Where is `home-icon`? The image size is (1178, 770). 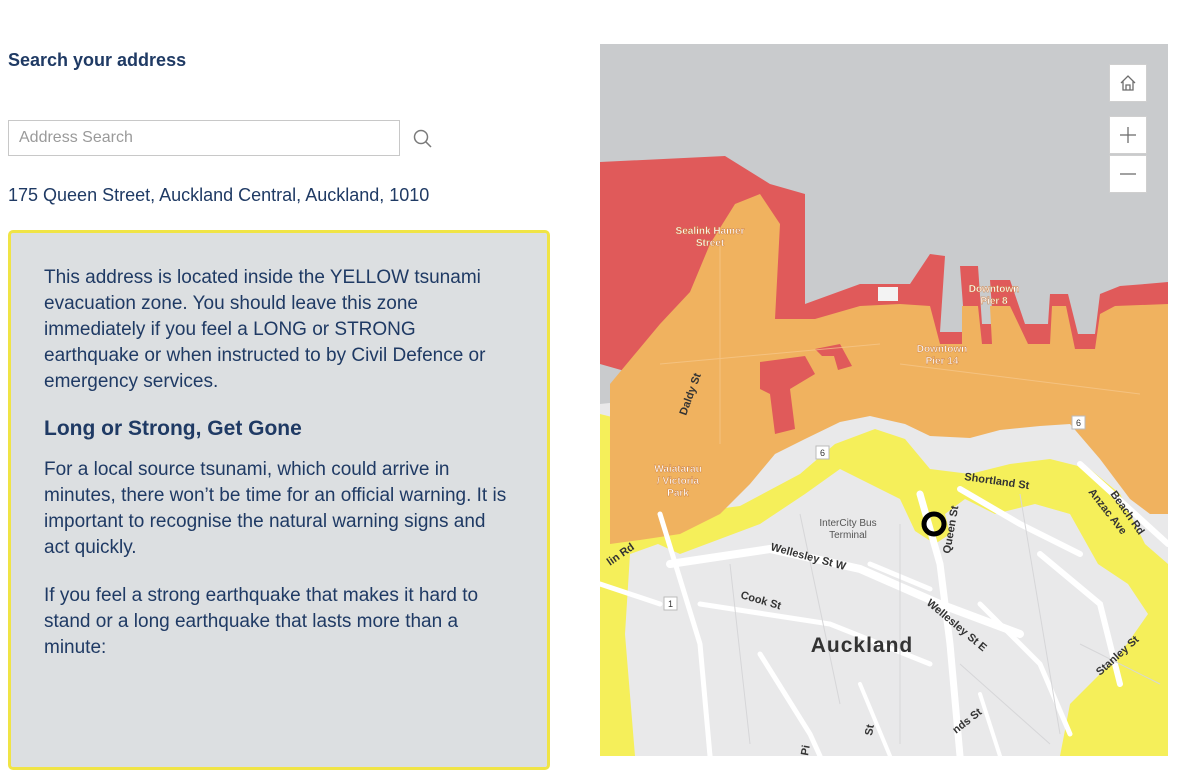
home-icon is located at coordinates (1128, 83).